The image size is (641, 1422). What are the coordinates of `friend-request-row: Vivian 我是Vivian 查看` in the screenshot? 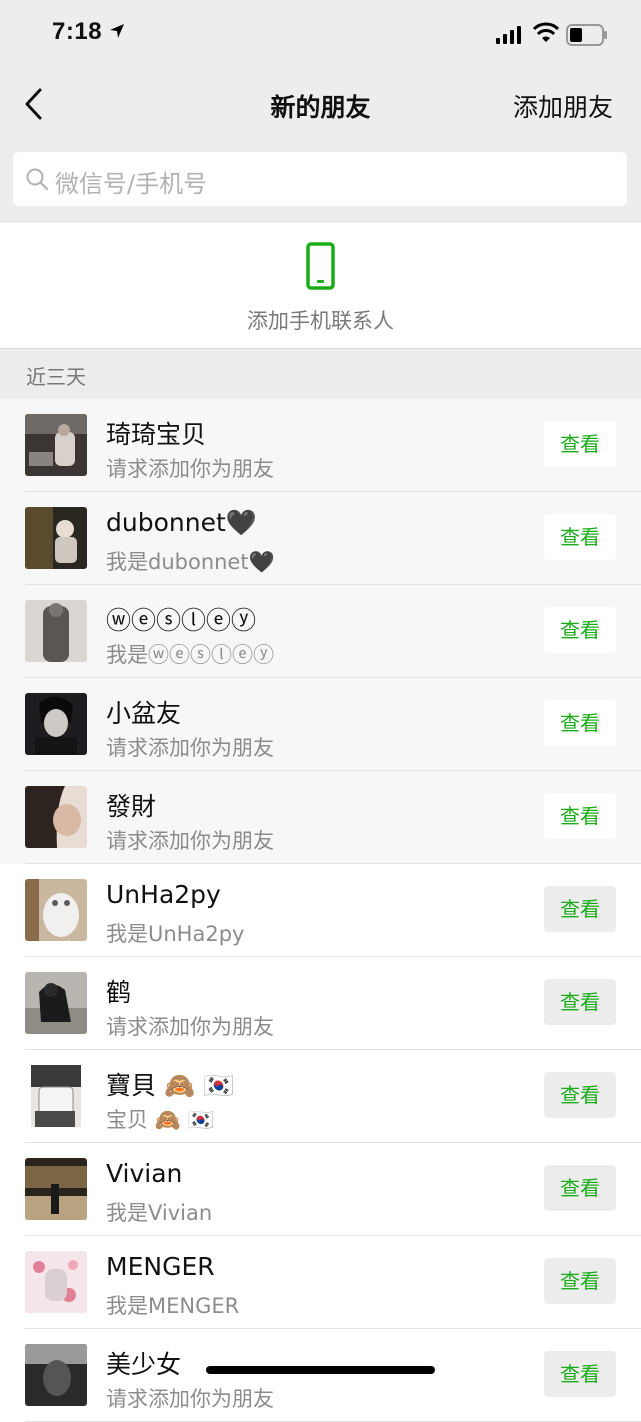 It's located at (320, 1189).